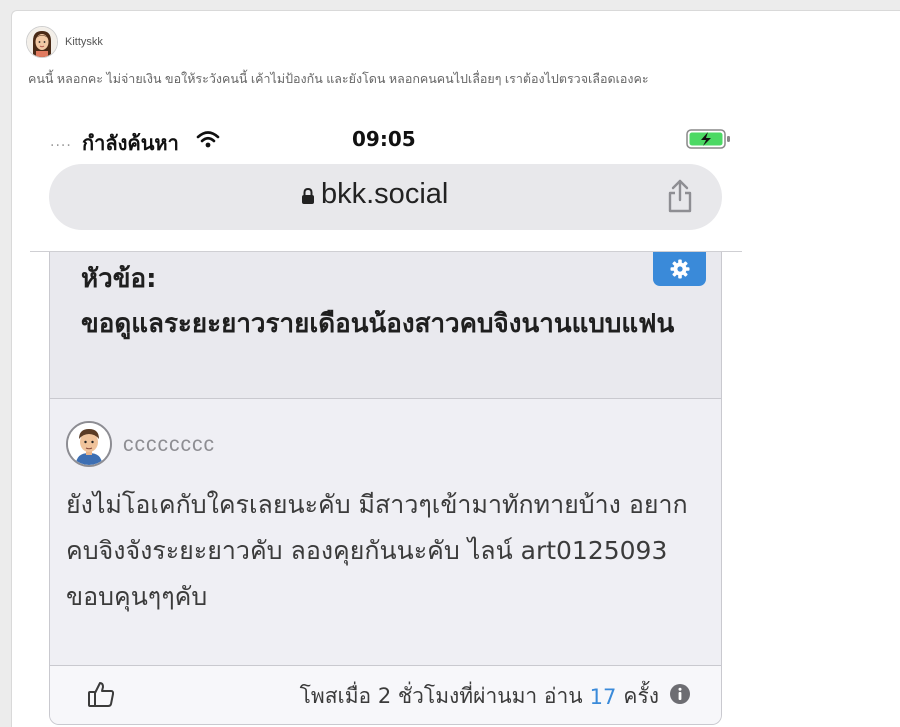 The image size is (900, 727). What do you see at coordinates (119, 279) in the screenshot?
I see `topic-label: หัวข้อ:` at bounding box center [119, 279].